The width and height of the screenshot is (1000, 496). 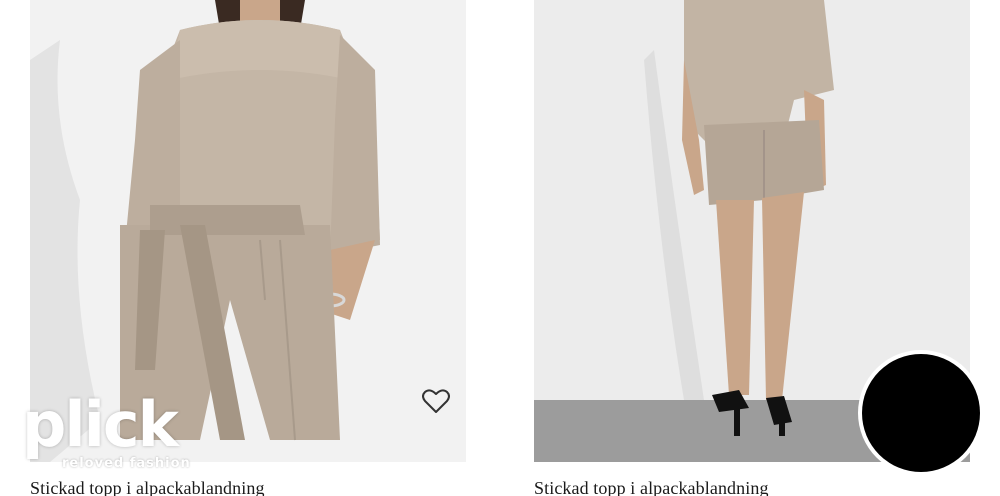 I want to click on plick-watermark: plick reloved fashion, so click(x=112, y=436).